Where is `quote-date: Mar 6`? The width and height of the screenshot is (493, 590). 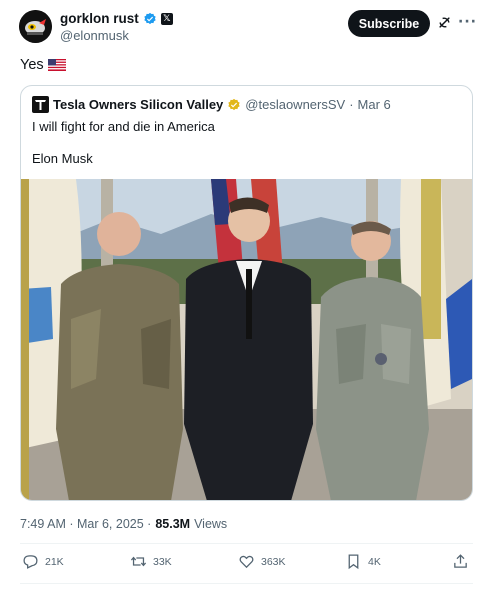
quote-date: Mar 6 is located at coordinates (374, 104).